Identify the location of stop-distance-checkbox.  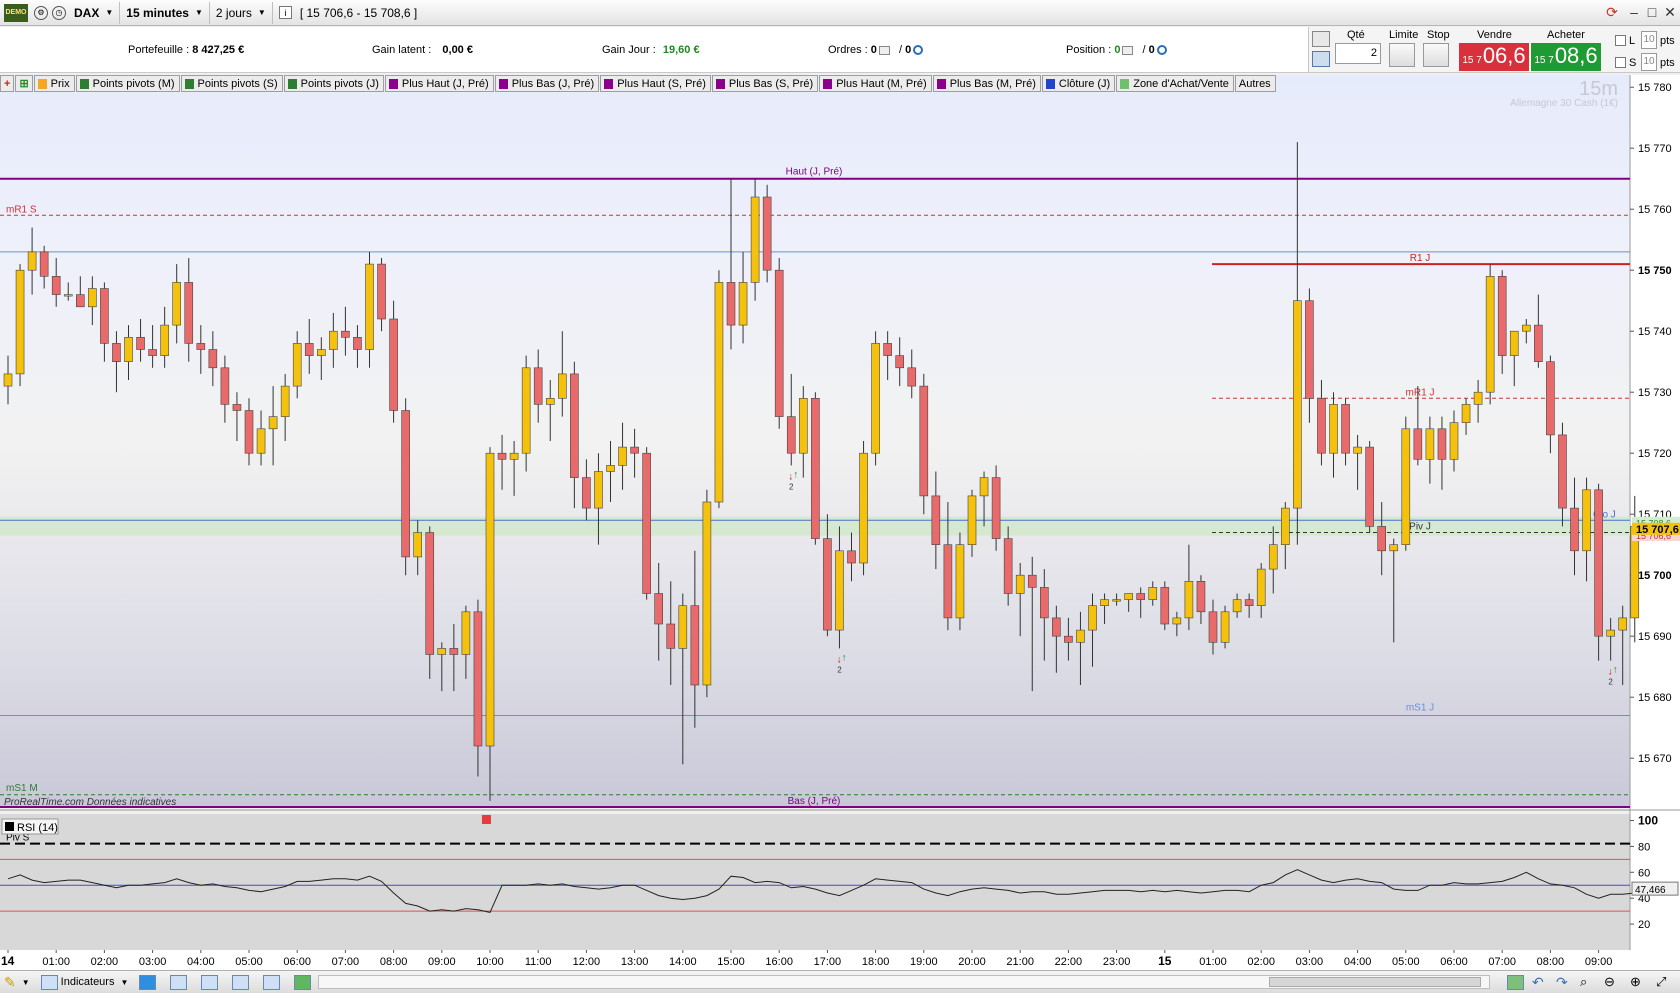
(1620, 62).